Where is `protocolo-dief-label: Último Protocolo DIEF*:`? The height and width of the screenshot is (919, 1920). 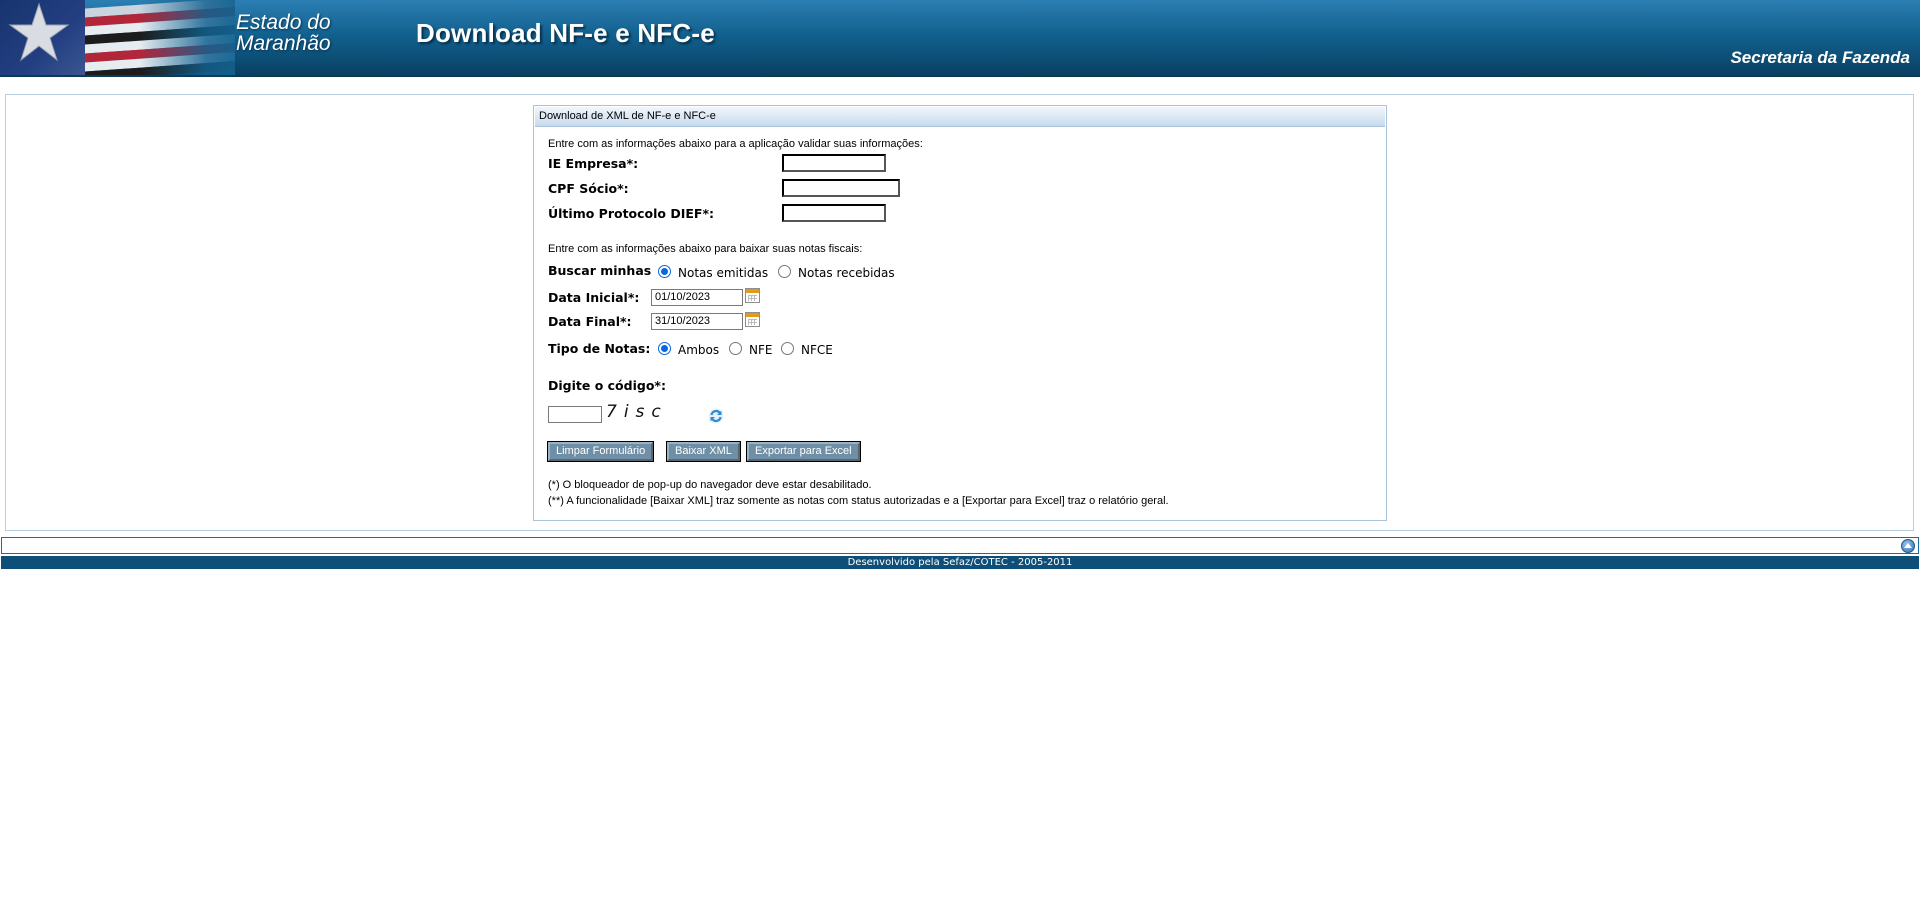 protocolo-dief-label: Último Protocolo DIEF*: is located at coordinates (631, 213).